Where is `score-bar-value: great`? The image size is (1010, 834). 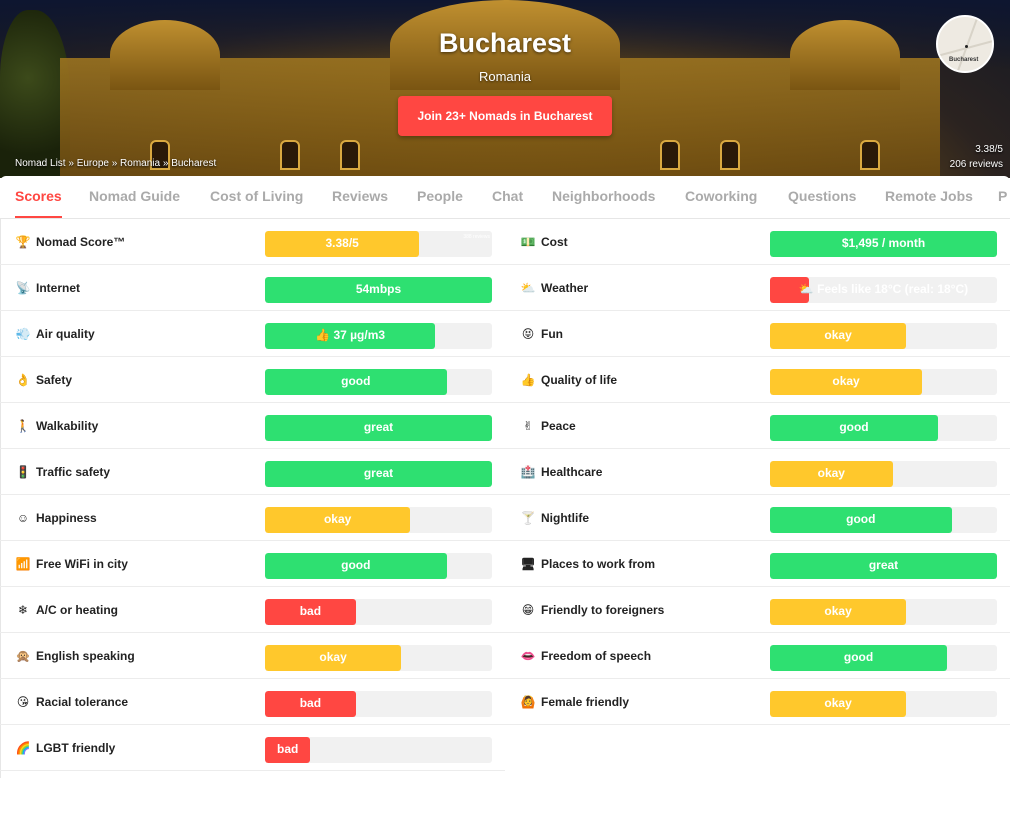 score-bar-value: great is located at coordinates (883, 565).